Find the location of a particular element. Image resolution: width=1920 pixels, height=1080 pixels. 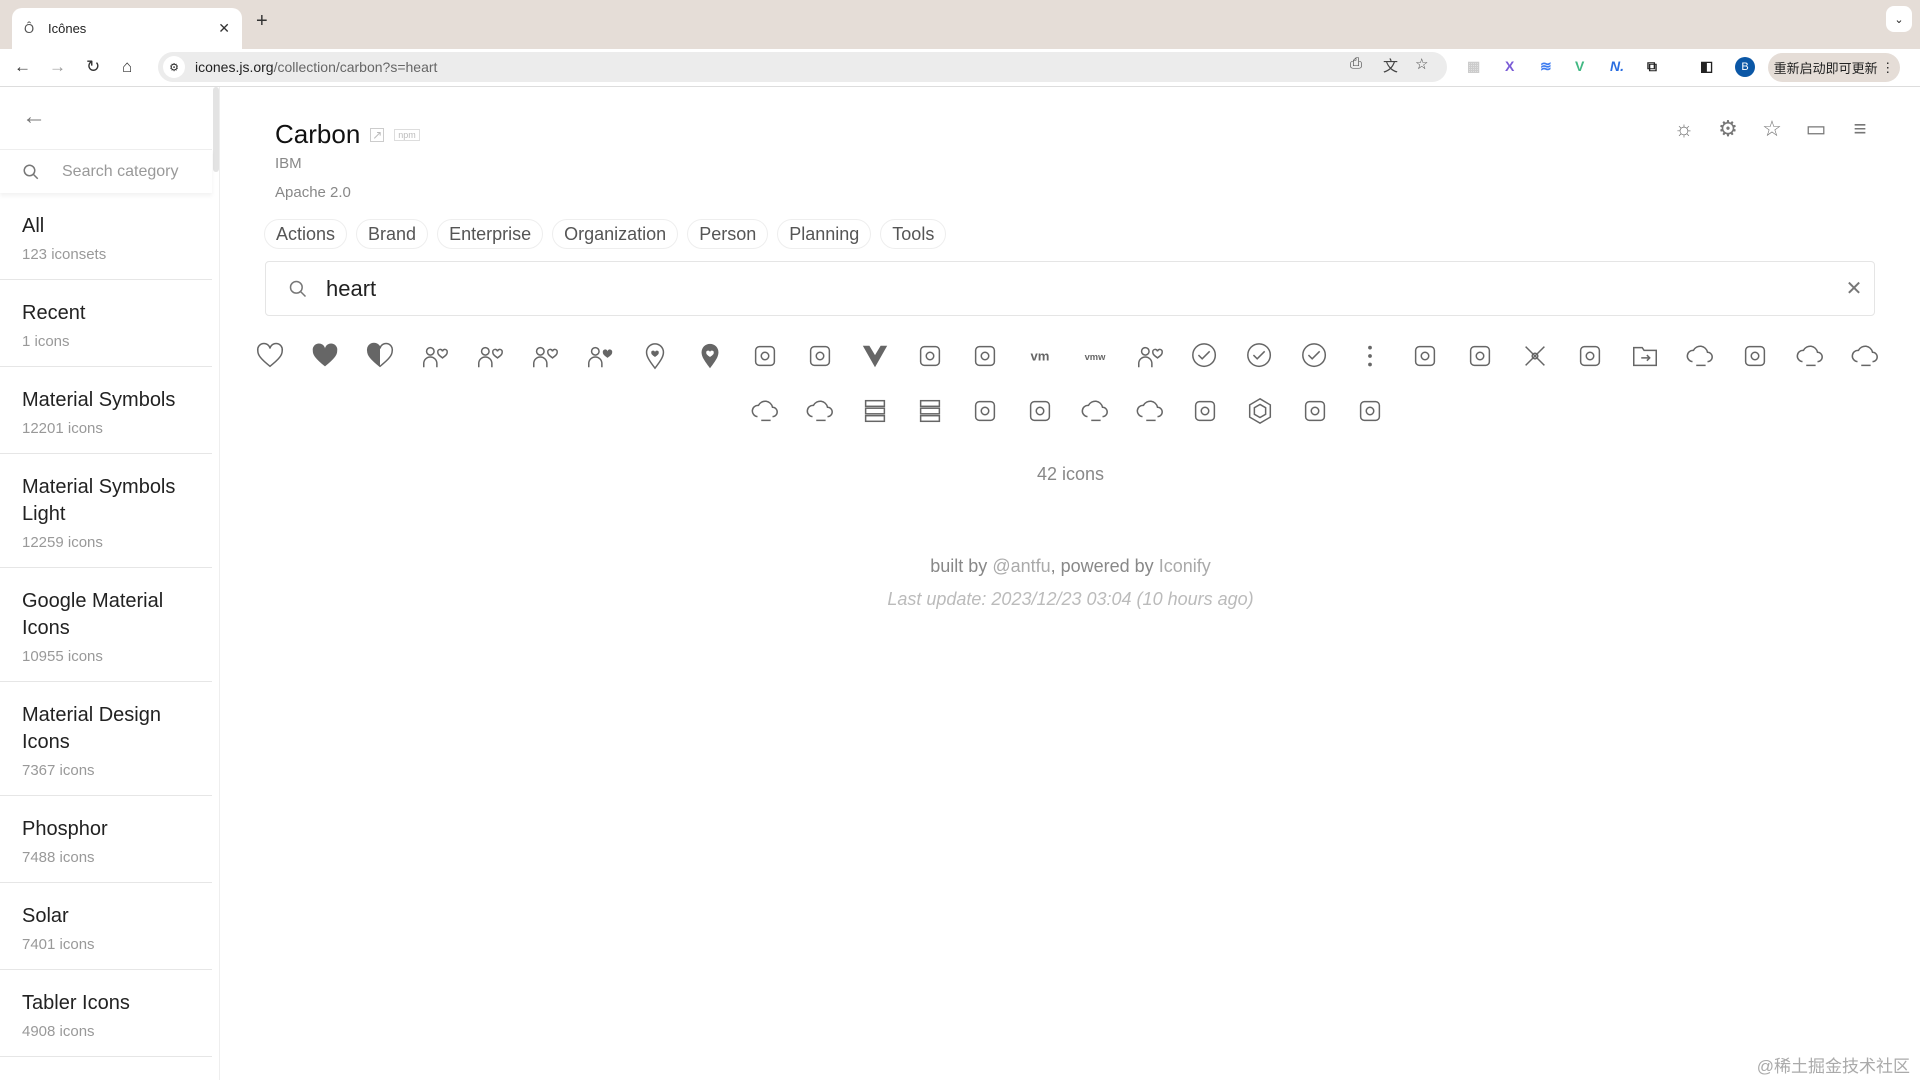

icon-cell-location-heart-filled is located at coordinates (709, 355).